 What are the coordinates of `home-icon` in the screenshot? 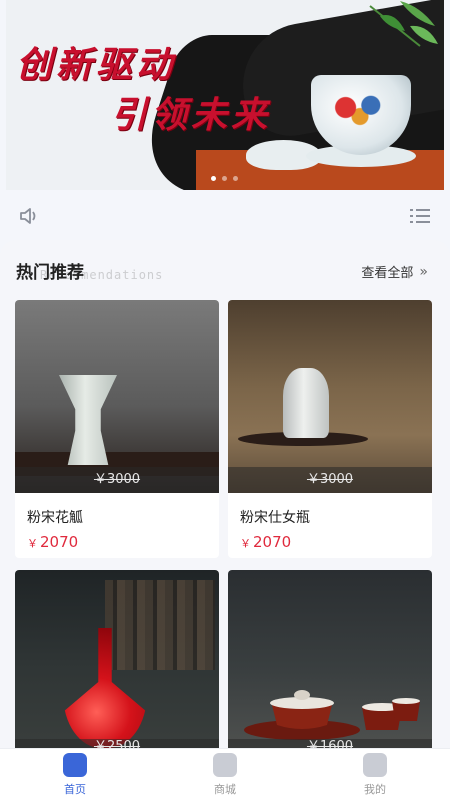 It's located at (75, 764).